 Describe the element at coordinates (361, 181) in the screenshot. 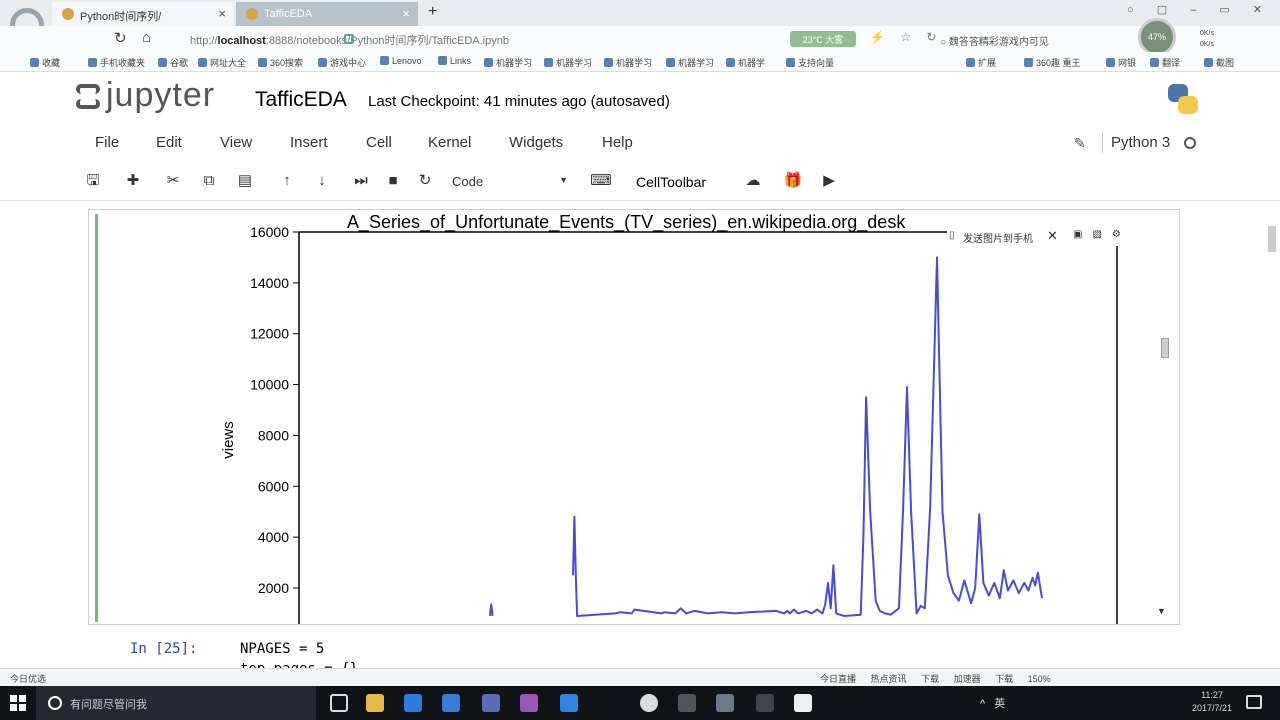

I see `run-icon: ⏭` at that location.